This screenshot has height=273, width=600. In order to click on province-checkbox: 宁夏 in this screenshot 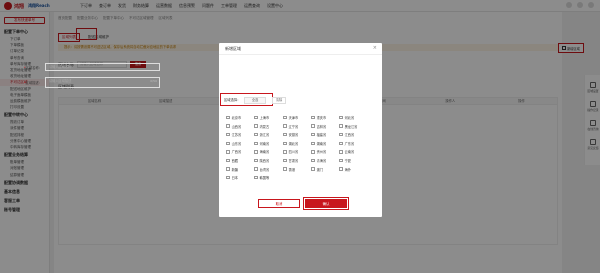, I will do `click(345, 160)`.